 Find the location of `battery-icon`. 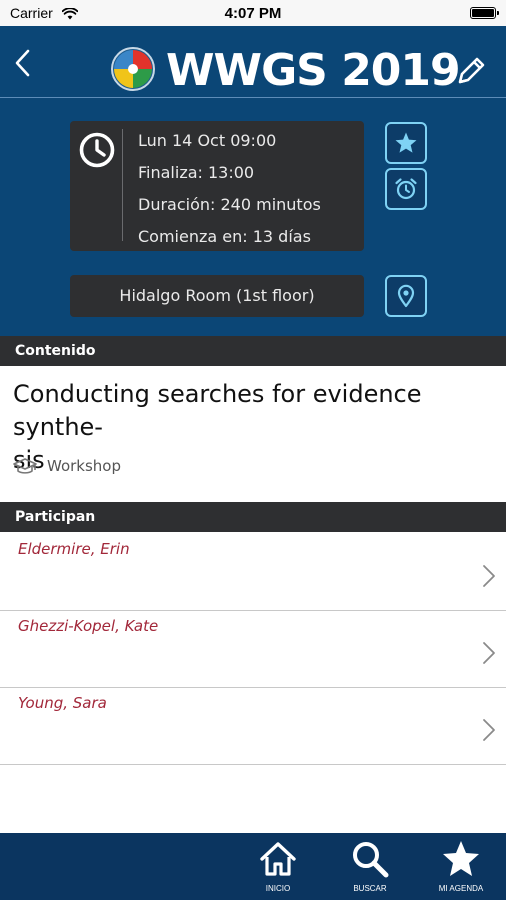

battery-icon is located at coordinates (484, 13).